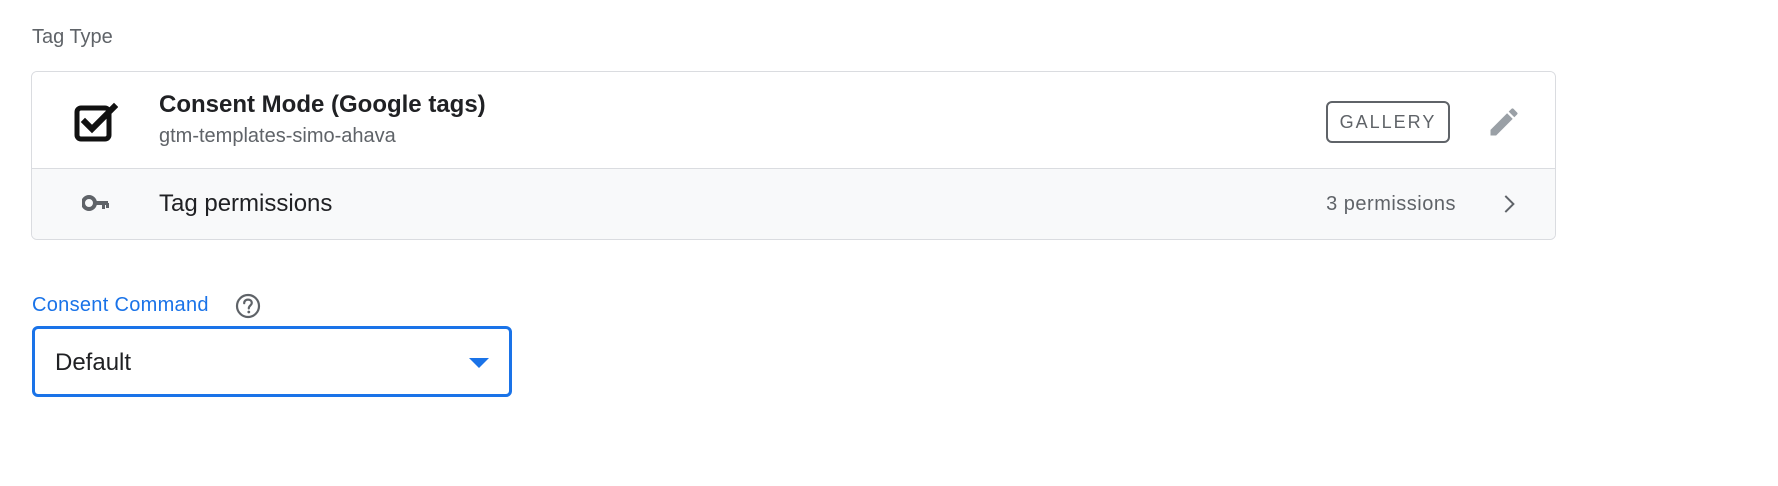 The height and width of the screenshot is (486, 1778). Describe the element at coordinates (72, 37) in the screenshot. I see `tag-type-label: Tag Type` at that location.